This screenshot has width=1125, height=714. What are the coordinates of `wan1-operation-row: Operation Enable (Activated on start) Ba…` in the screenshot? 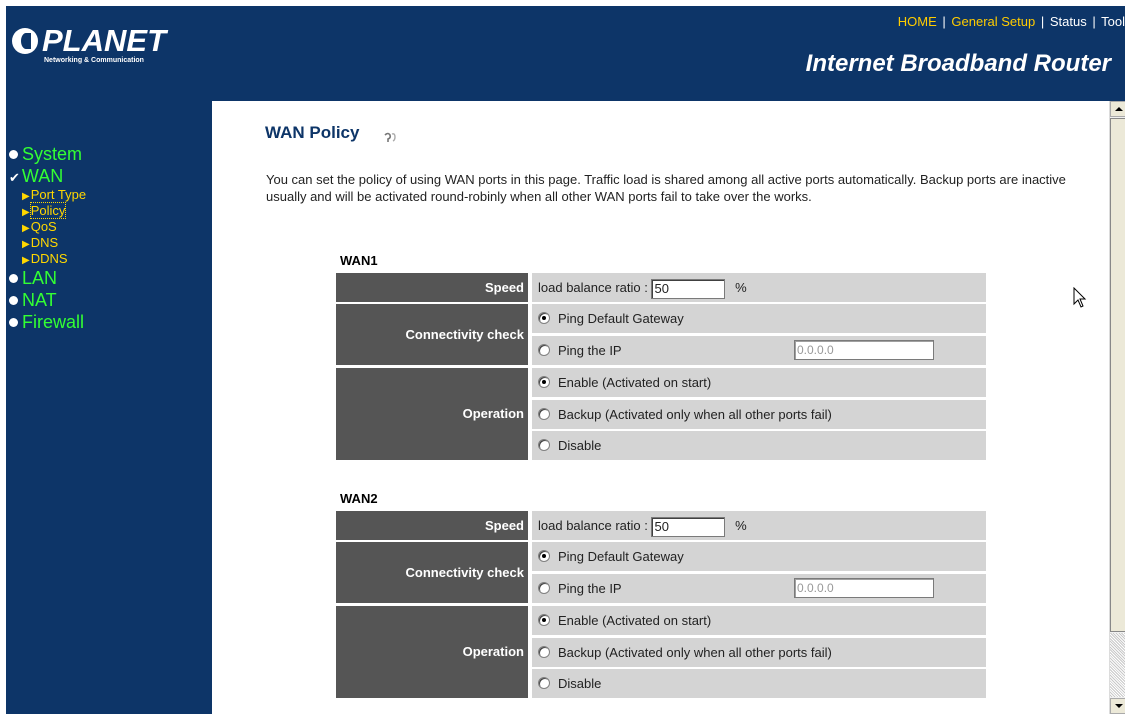 It's located at (661, 414).